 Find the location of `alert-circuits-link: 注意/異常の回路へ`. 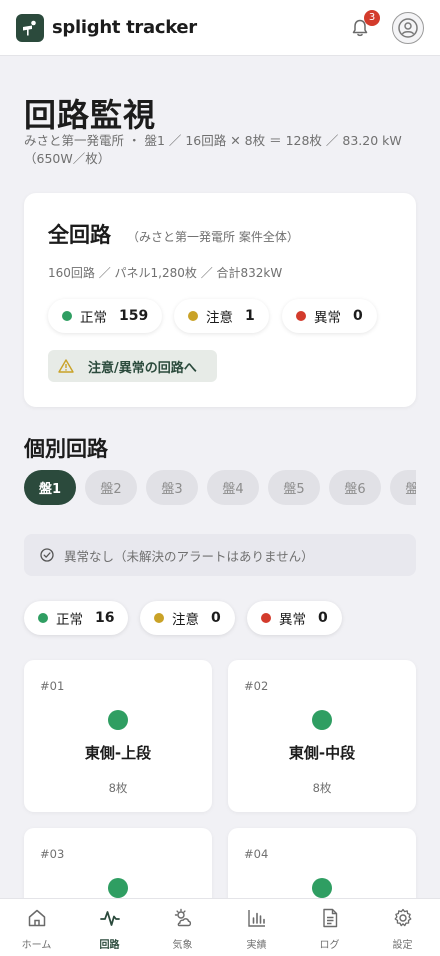

alert-circuits-link: 注意/異常の回路へ is located at coordinates (132, 366).